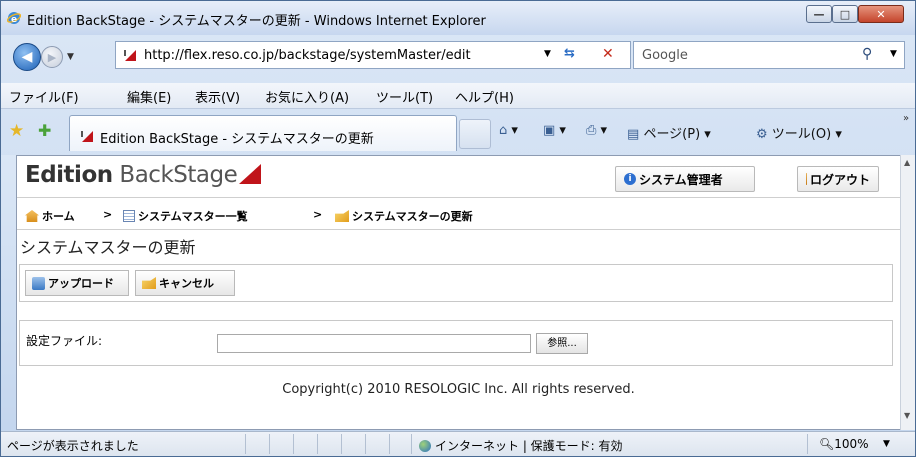 This screenshot has width=916, height=457. I want to click on app-header: Edition BackStage i システム管理者 ログアウト, so click(458, 177).